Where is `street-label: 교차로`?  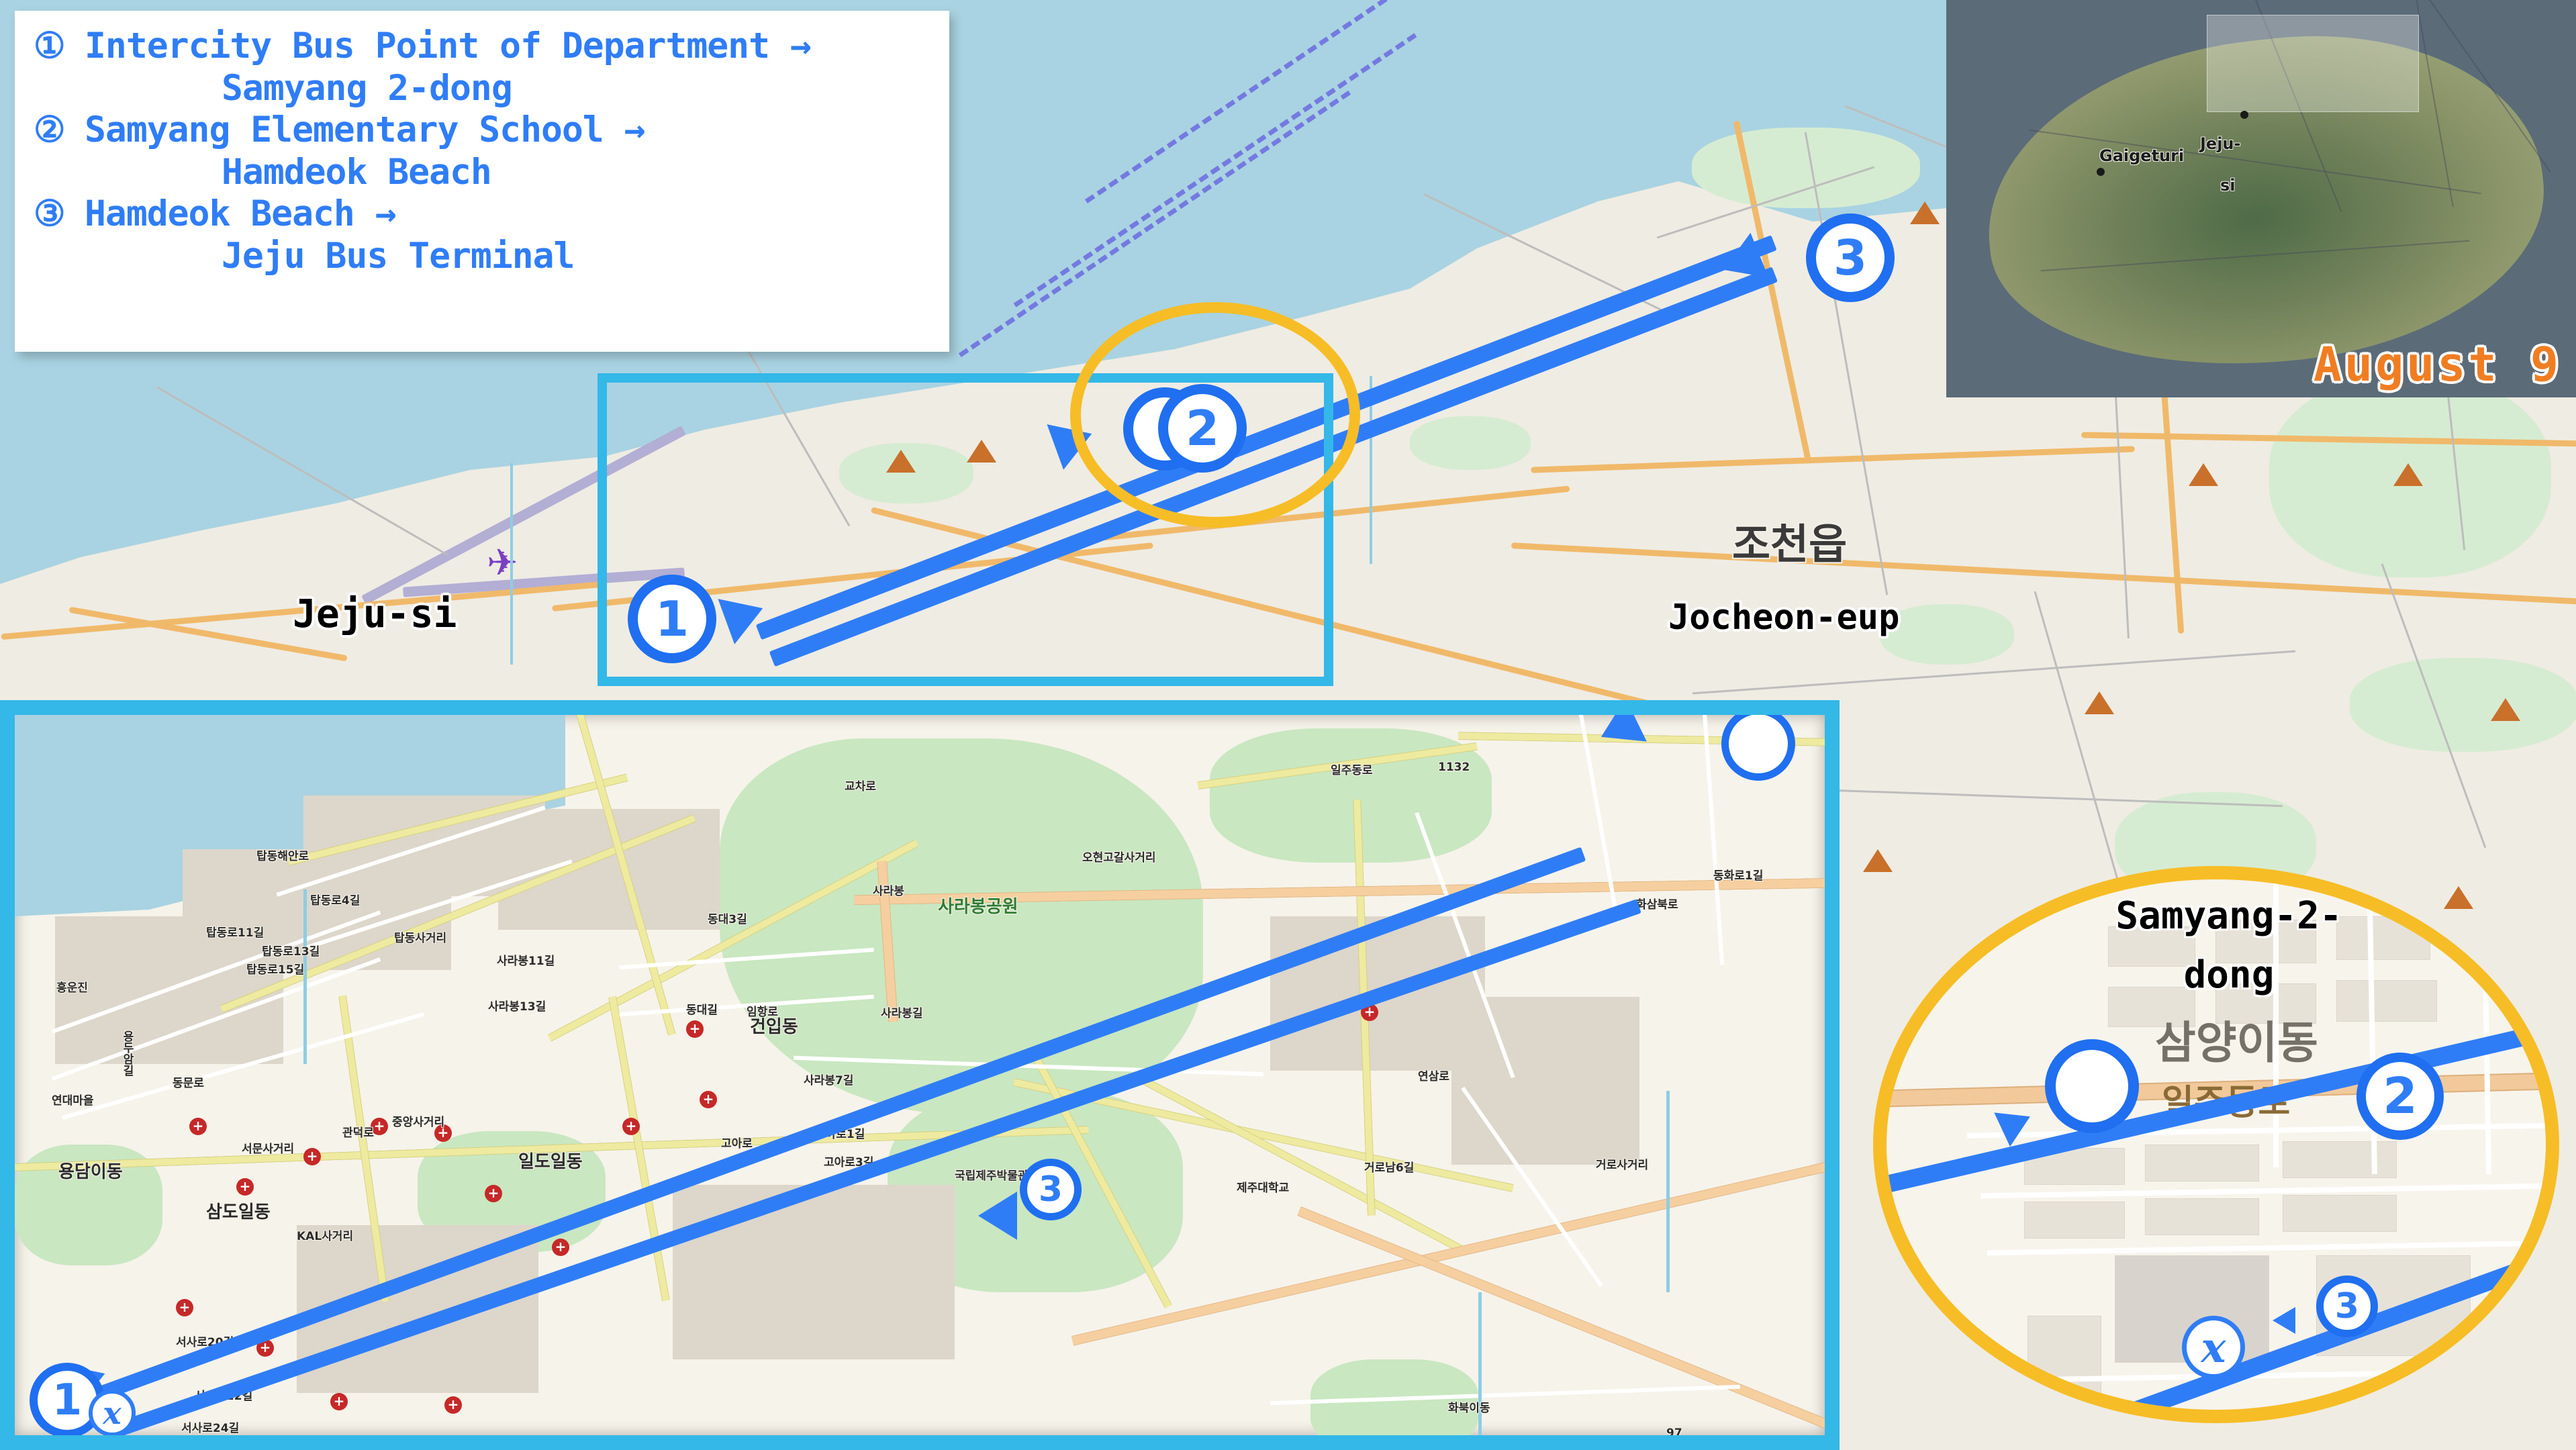 street-label: 교차로 is located at coordinates (860, 787).